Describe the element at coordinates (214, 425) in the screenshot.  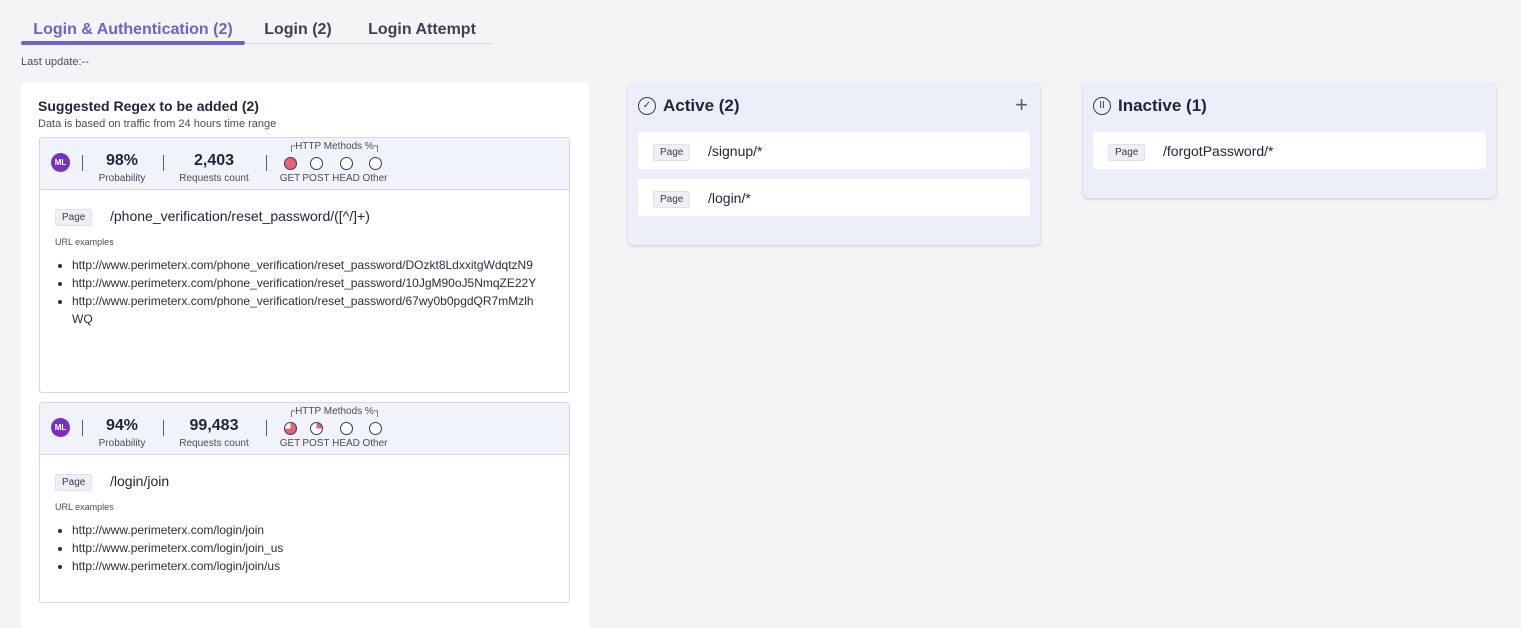
I see `requests-value: 99,483` at that location.